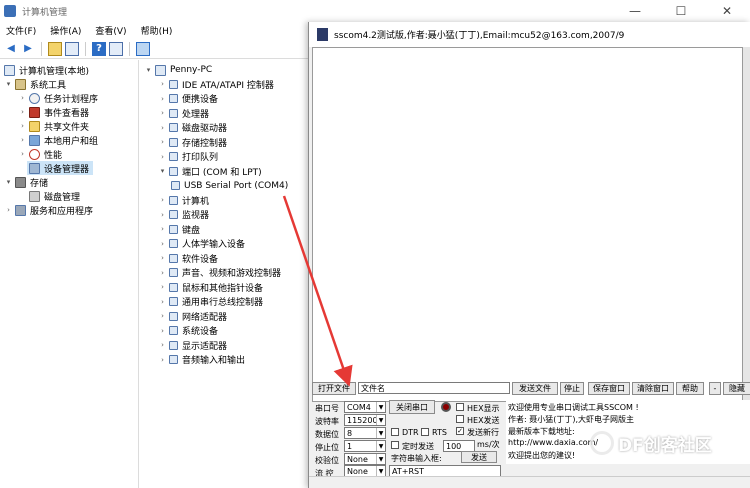 Image resolution: width=750 pixels, height=488 pixels. I want to click on watermark-text: DF创客社区, so click(665, 445).